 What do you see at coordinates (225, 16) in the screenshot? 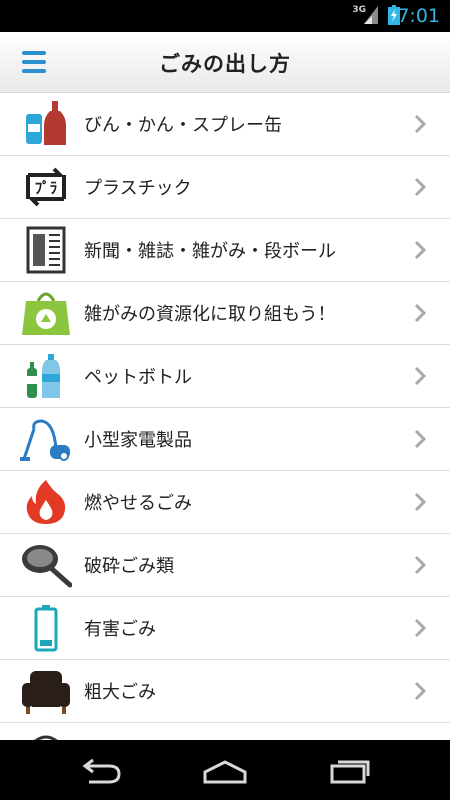
I see `status-bar: 3G 7:01` at bounding box center [225, 16].